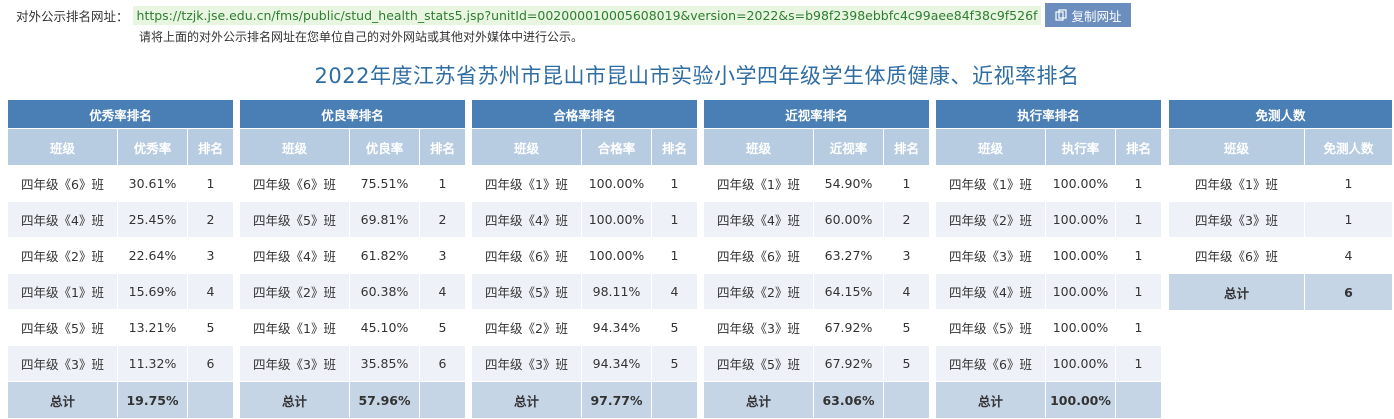  What do you see at coordinates (616, 291) in the screenshot?
I see `table-cell: 98.11%` at bounding box center [616, 291].